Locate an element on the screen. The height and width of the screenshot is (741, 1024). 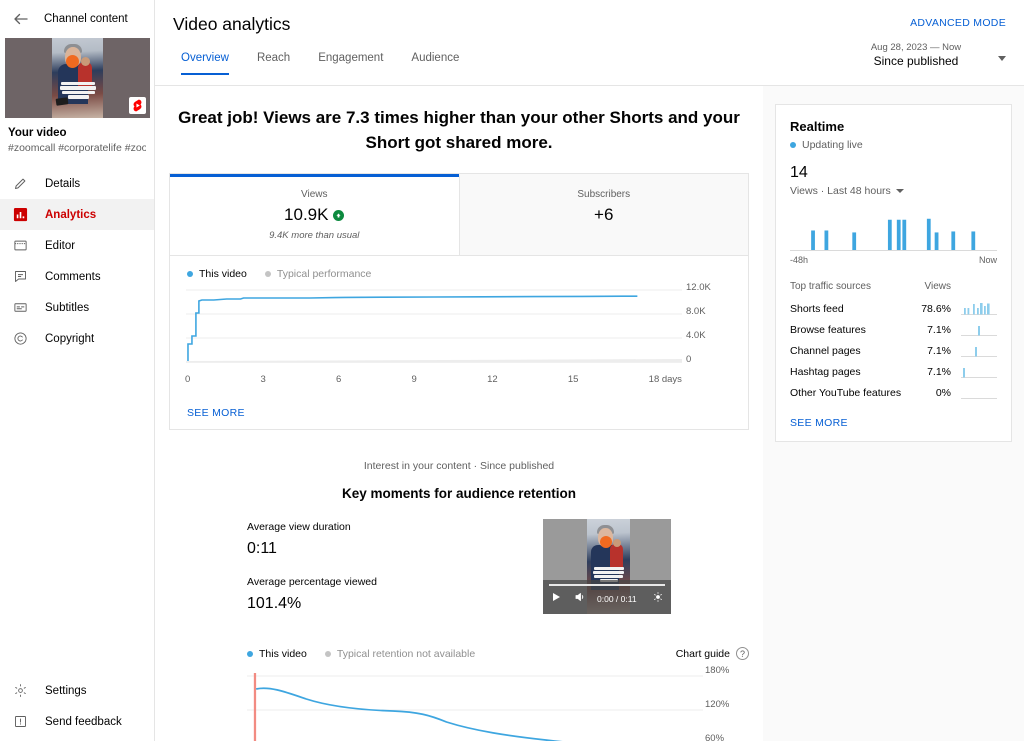
analytics-icon is located at coordinates (20, 214).